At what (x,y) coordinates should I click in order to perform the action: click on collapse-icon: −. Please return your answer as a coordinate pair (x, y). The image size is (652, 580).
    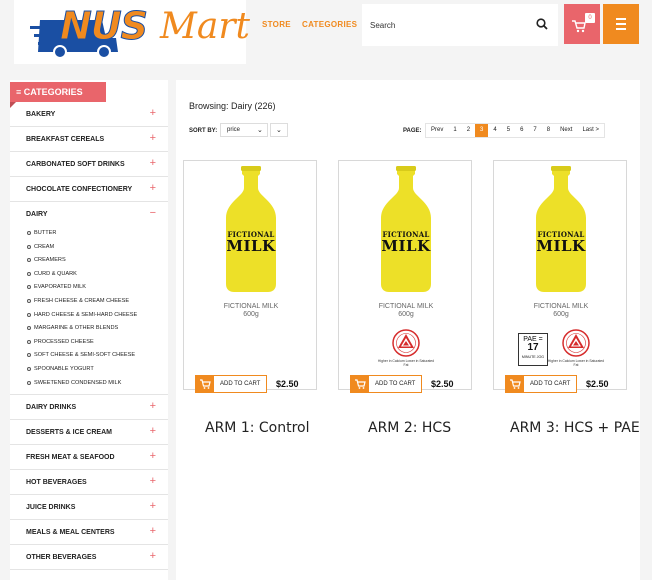
    Looking at the image, I should click on (153, 213).